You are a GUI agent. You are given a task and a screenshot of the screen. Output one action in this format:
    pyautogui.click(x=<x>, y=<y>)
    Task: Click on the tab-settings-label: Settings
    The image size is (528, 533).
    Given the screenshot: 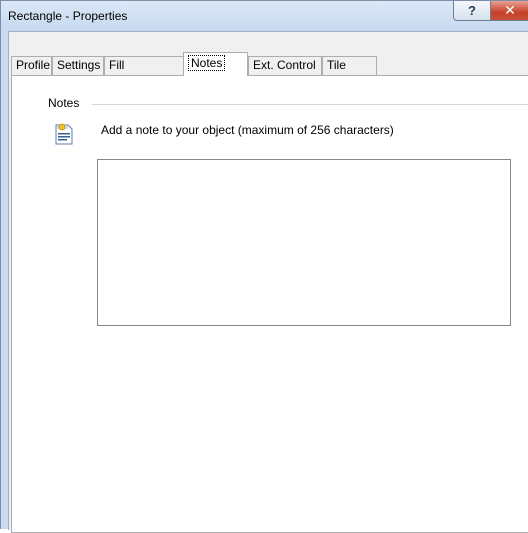 What is the action you would take?
    pyautogui.click(x=79, y=65)
    